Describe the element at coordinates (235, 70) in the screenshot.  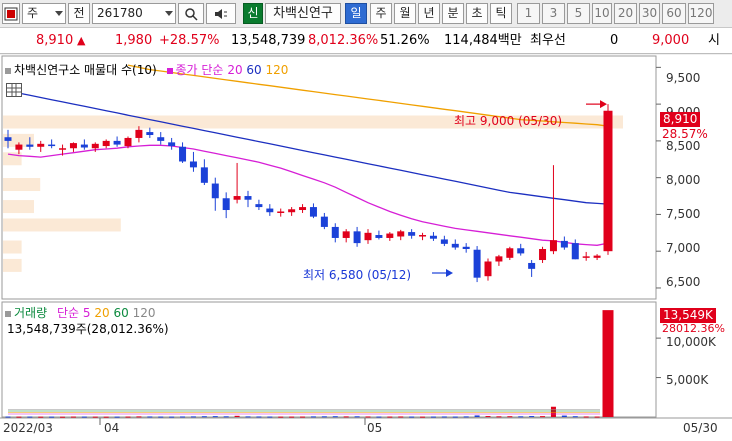
I see `ma20-label: 20` at that location.